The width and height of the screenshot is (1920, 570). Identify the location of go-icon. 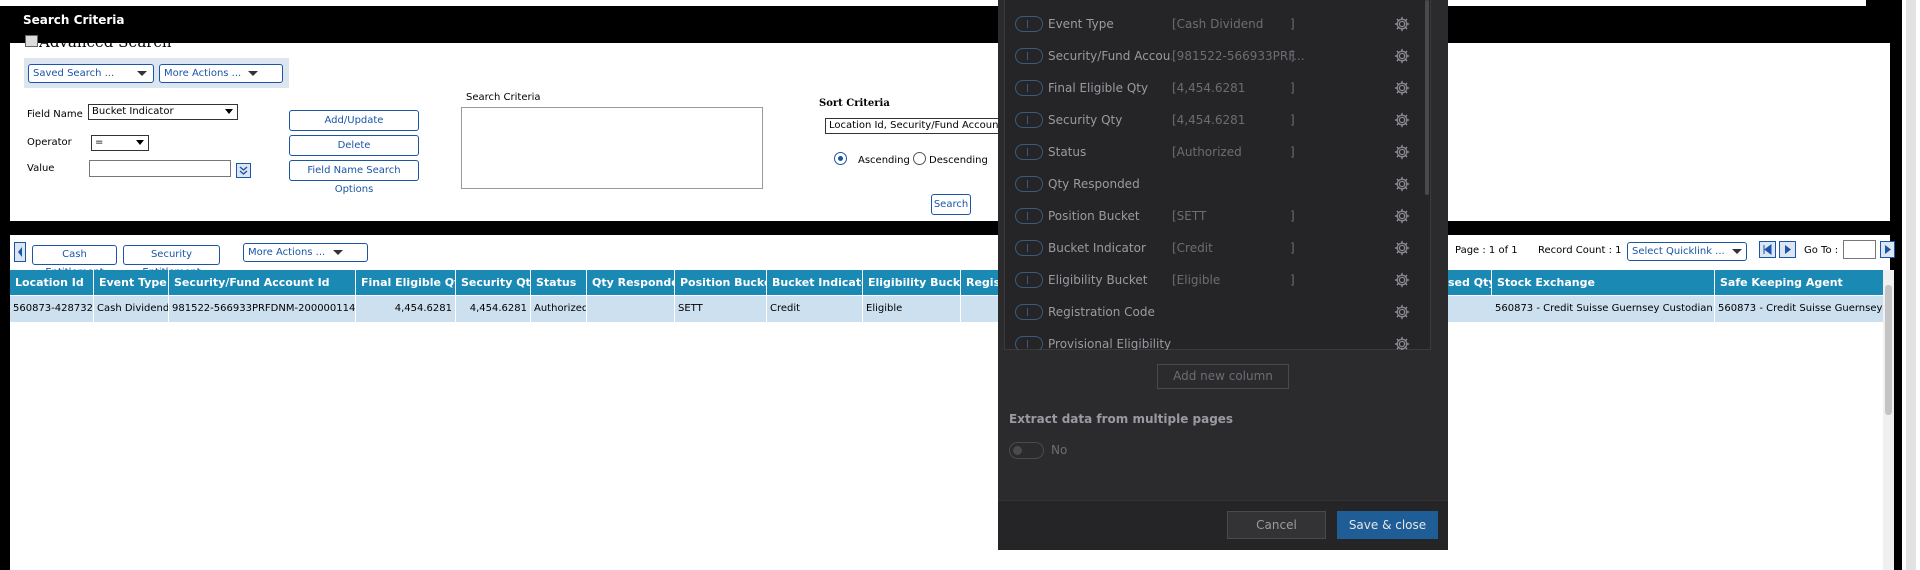
(1887, 249).